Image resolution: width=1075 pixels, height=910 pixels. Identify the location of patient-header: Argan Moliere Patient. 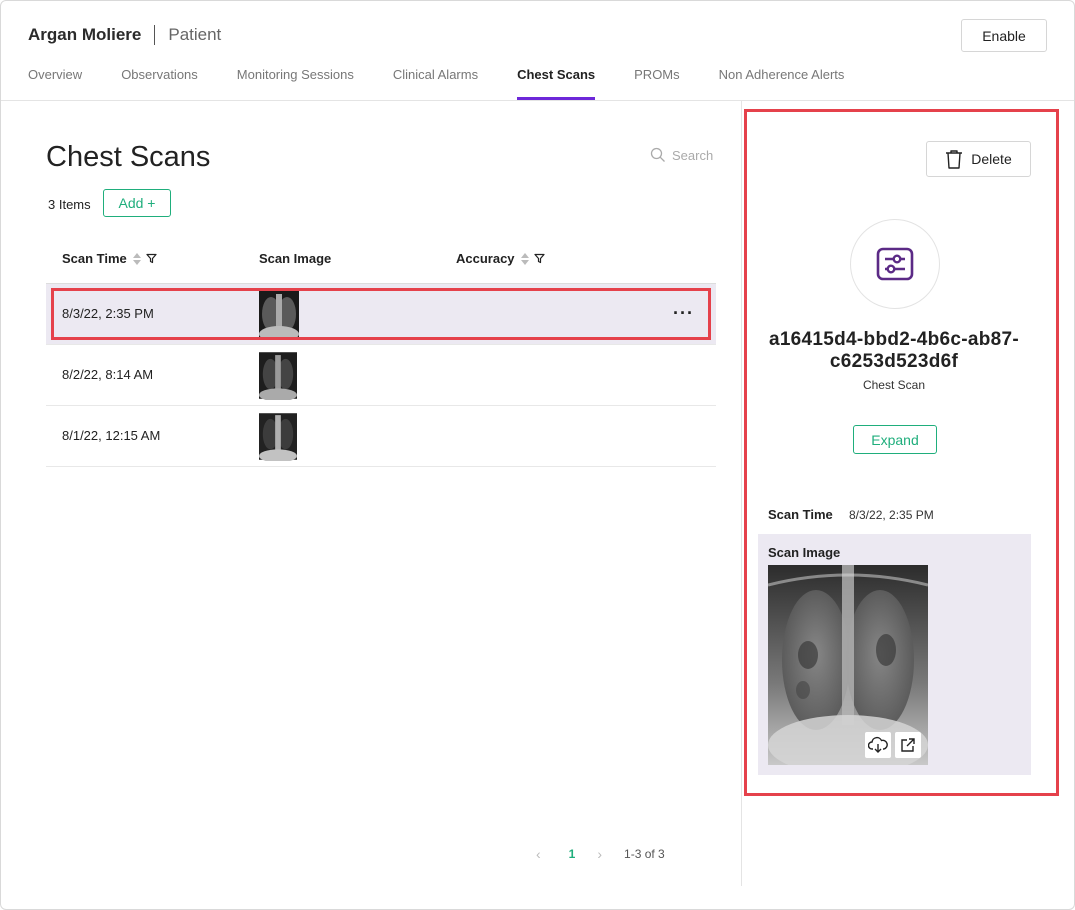
(124, 35).